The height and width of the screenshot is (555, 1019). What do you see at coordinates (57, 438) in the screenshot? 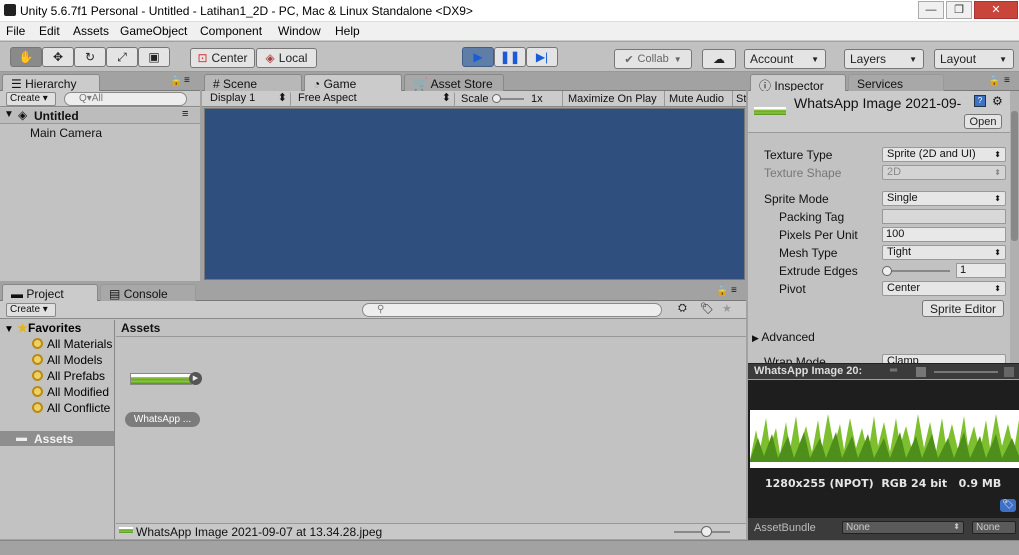
I see `assets-folder-row: ▬ Assets` at bounding box center [57, 438].